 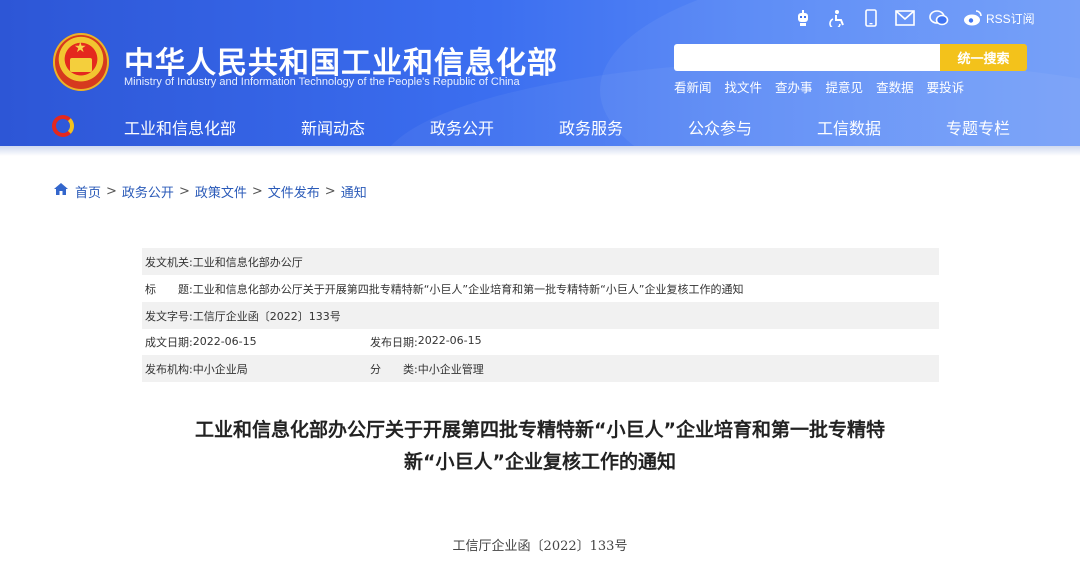 I want to click on mail-icon, so click(x=905, y=18).